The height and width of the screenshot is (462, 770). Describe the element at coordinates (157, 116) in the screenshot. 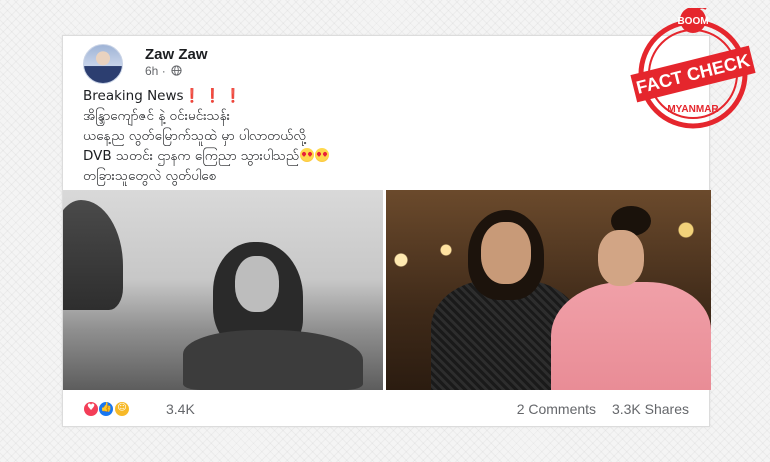

I see `post-text-line-2: အိန္ဒြာကျော်ဇင် နဲ့ ဝင်းမင်းသန်း` at that location.